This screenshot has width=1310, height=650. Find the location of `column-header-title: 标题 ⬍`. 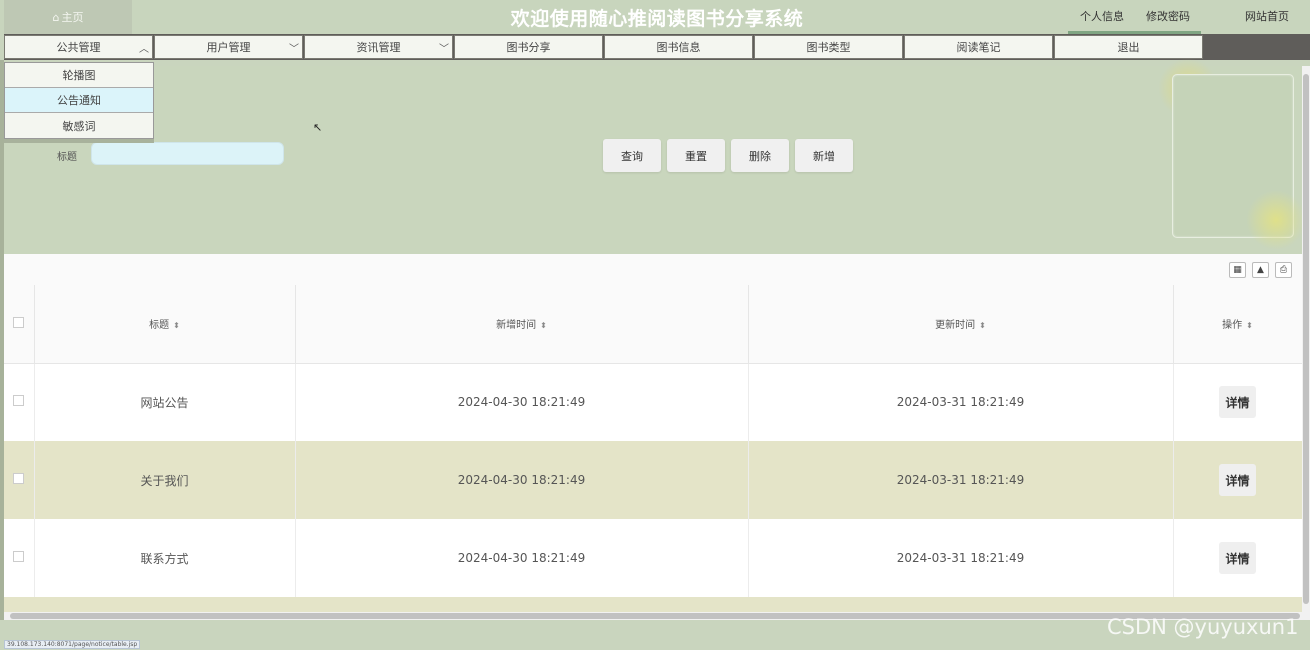

column-header-title: 标题 ⬍ is located at coordinates (165, 324).